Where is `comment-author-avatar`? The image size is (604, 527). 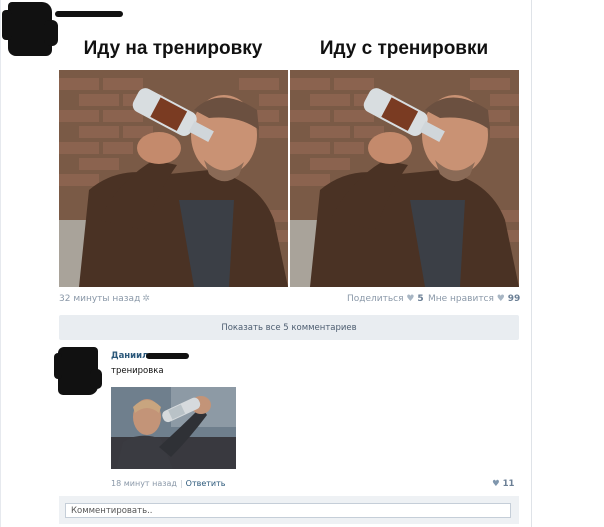 comment-author-avatar is located at coordinates (78, 371).